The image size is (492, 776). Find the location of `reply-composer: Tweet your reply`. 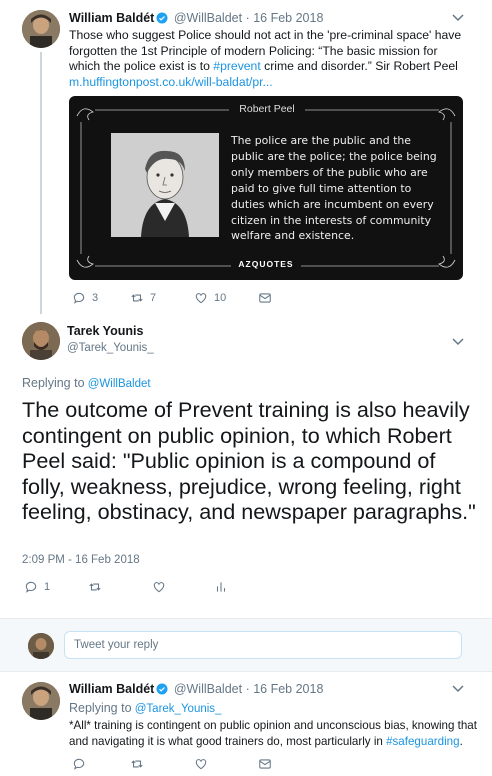

reply-composer: Tweet your reply is located at coordinates (246, 645).